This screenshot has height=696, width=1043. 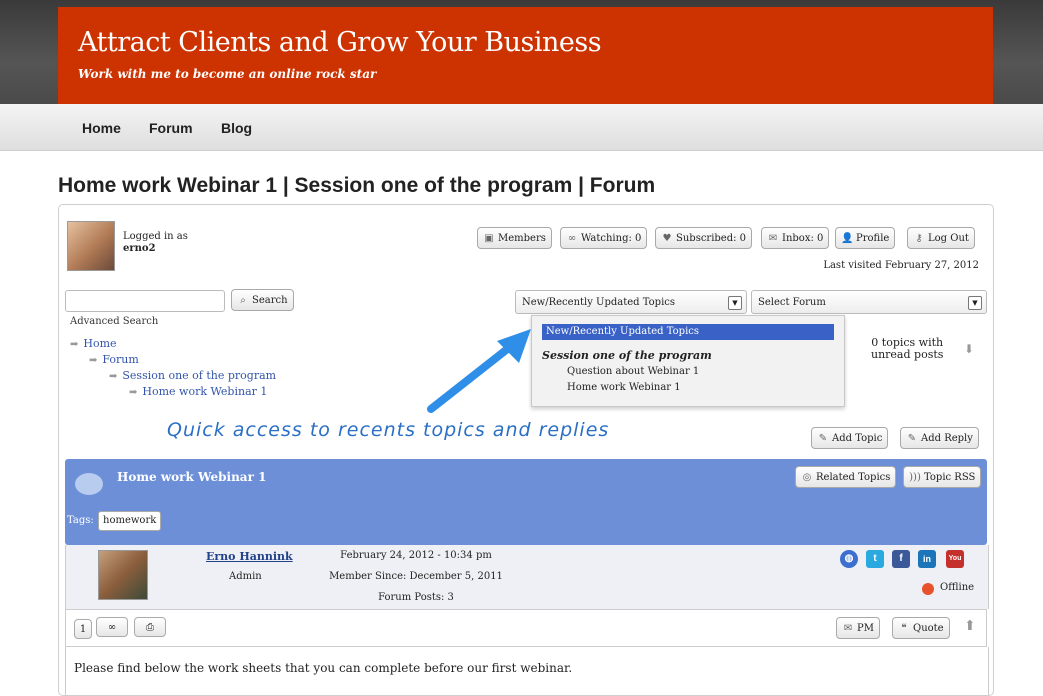 I want to click on member-since: Member Since: December 5, 2011, so click(x=416, y=576).